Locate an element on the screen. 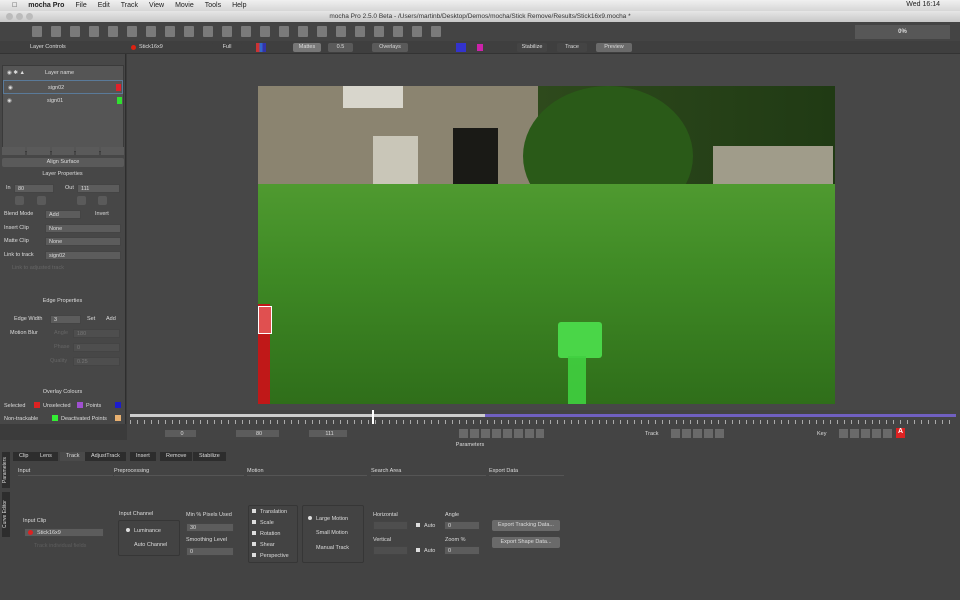  side-tab-parameters: Parameters is located at coordinates (6, 470).